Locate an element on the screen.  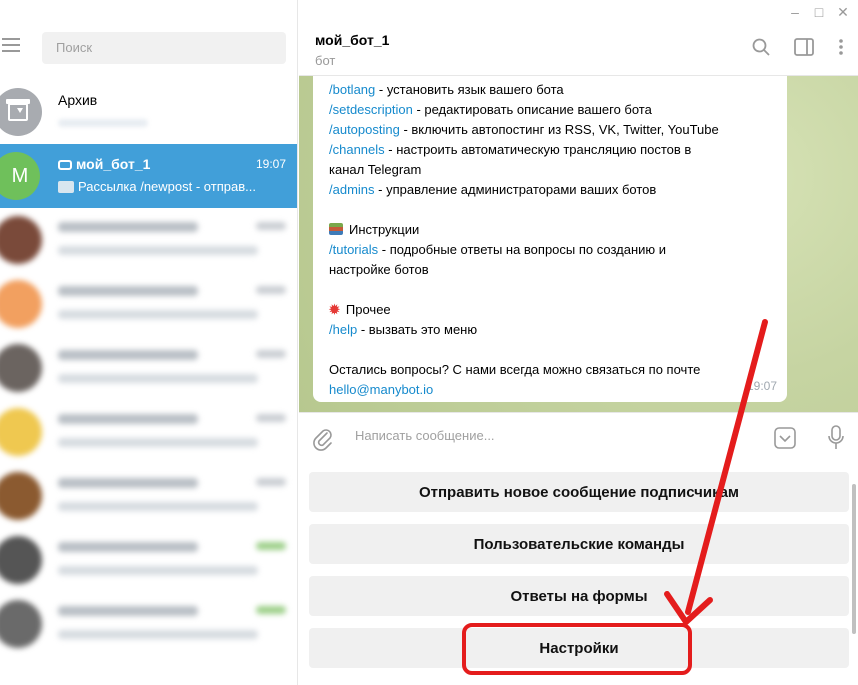
send-new-message-button: Отправить новое сообщение подписчикам is located at coordinates (579, 492).